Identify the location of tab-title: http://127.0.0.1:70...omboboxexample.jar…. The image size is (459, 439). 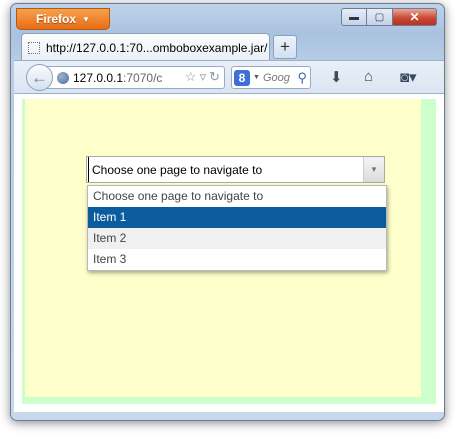
(157, 47).